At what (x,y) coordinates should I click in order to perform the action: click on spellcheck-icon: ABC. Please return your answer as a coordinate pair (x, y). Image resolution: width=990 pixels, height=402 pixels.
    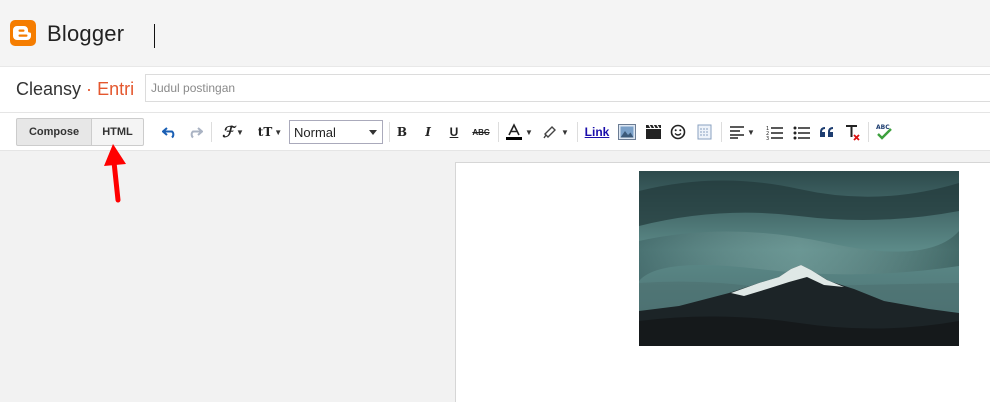
    Looking at the image, I should click on (884, 132).